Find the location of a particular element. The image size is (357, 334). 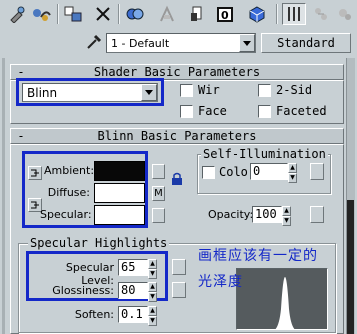

ambient-diffuse-lock-button: M is located at coordinates (158, 193).